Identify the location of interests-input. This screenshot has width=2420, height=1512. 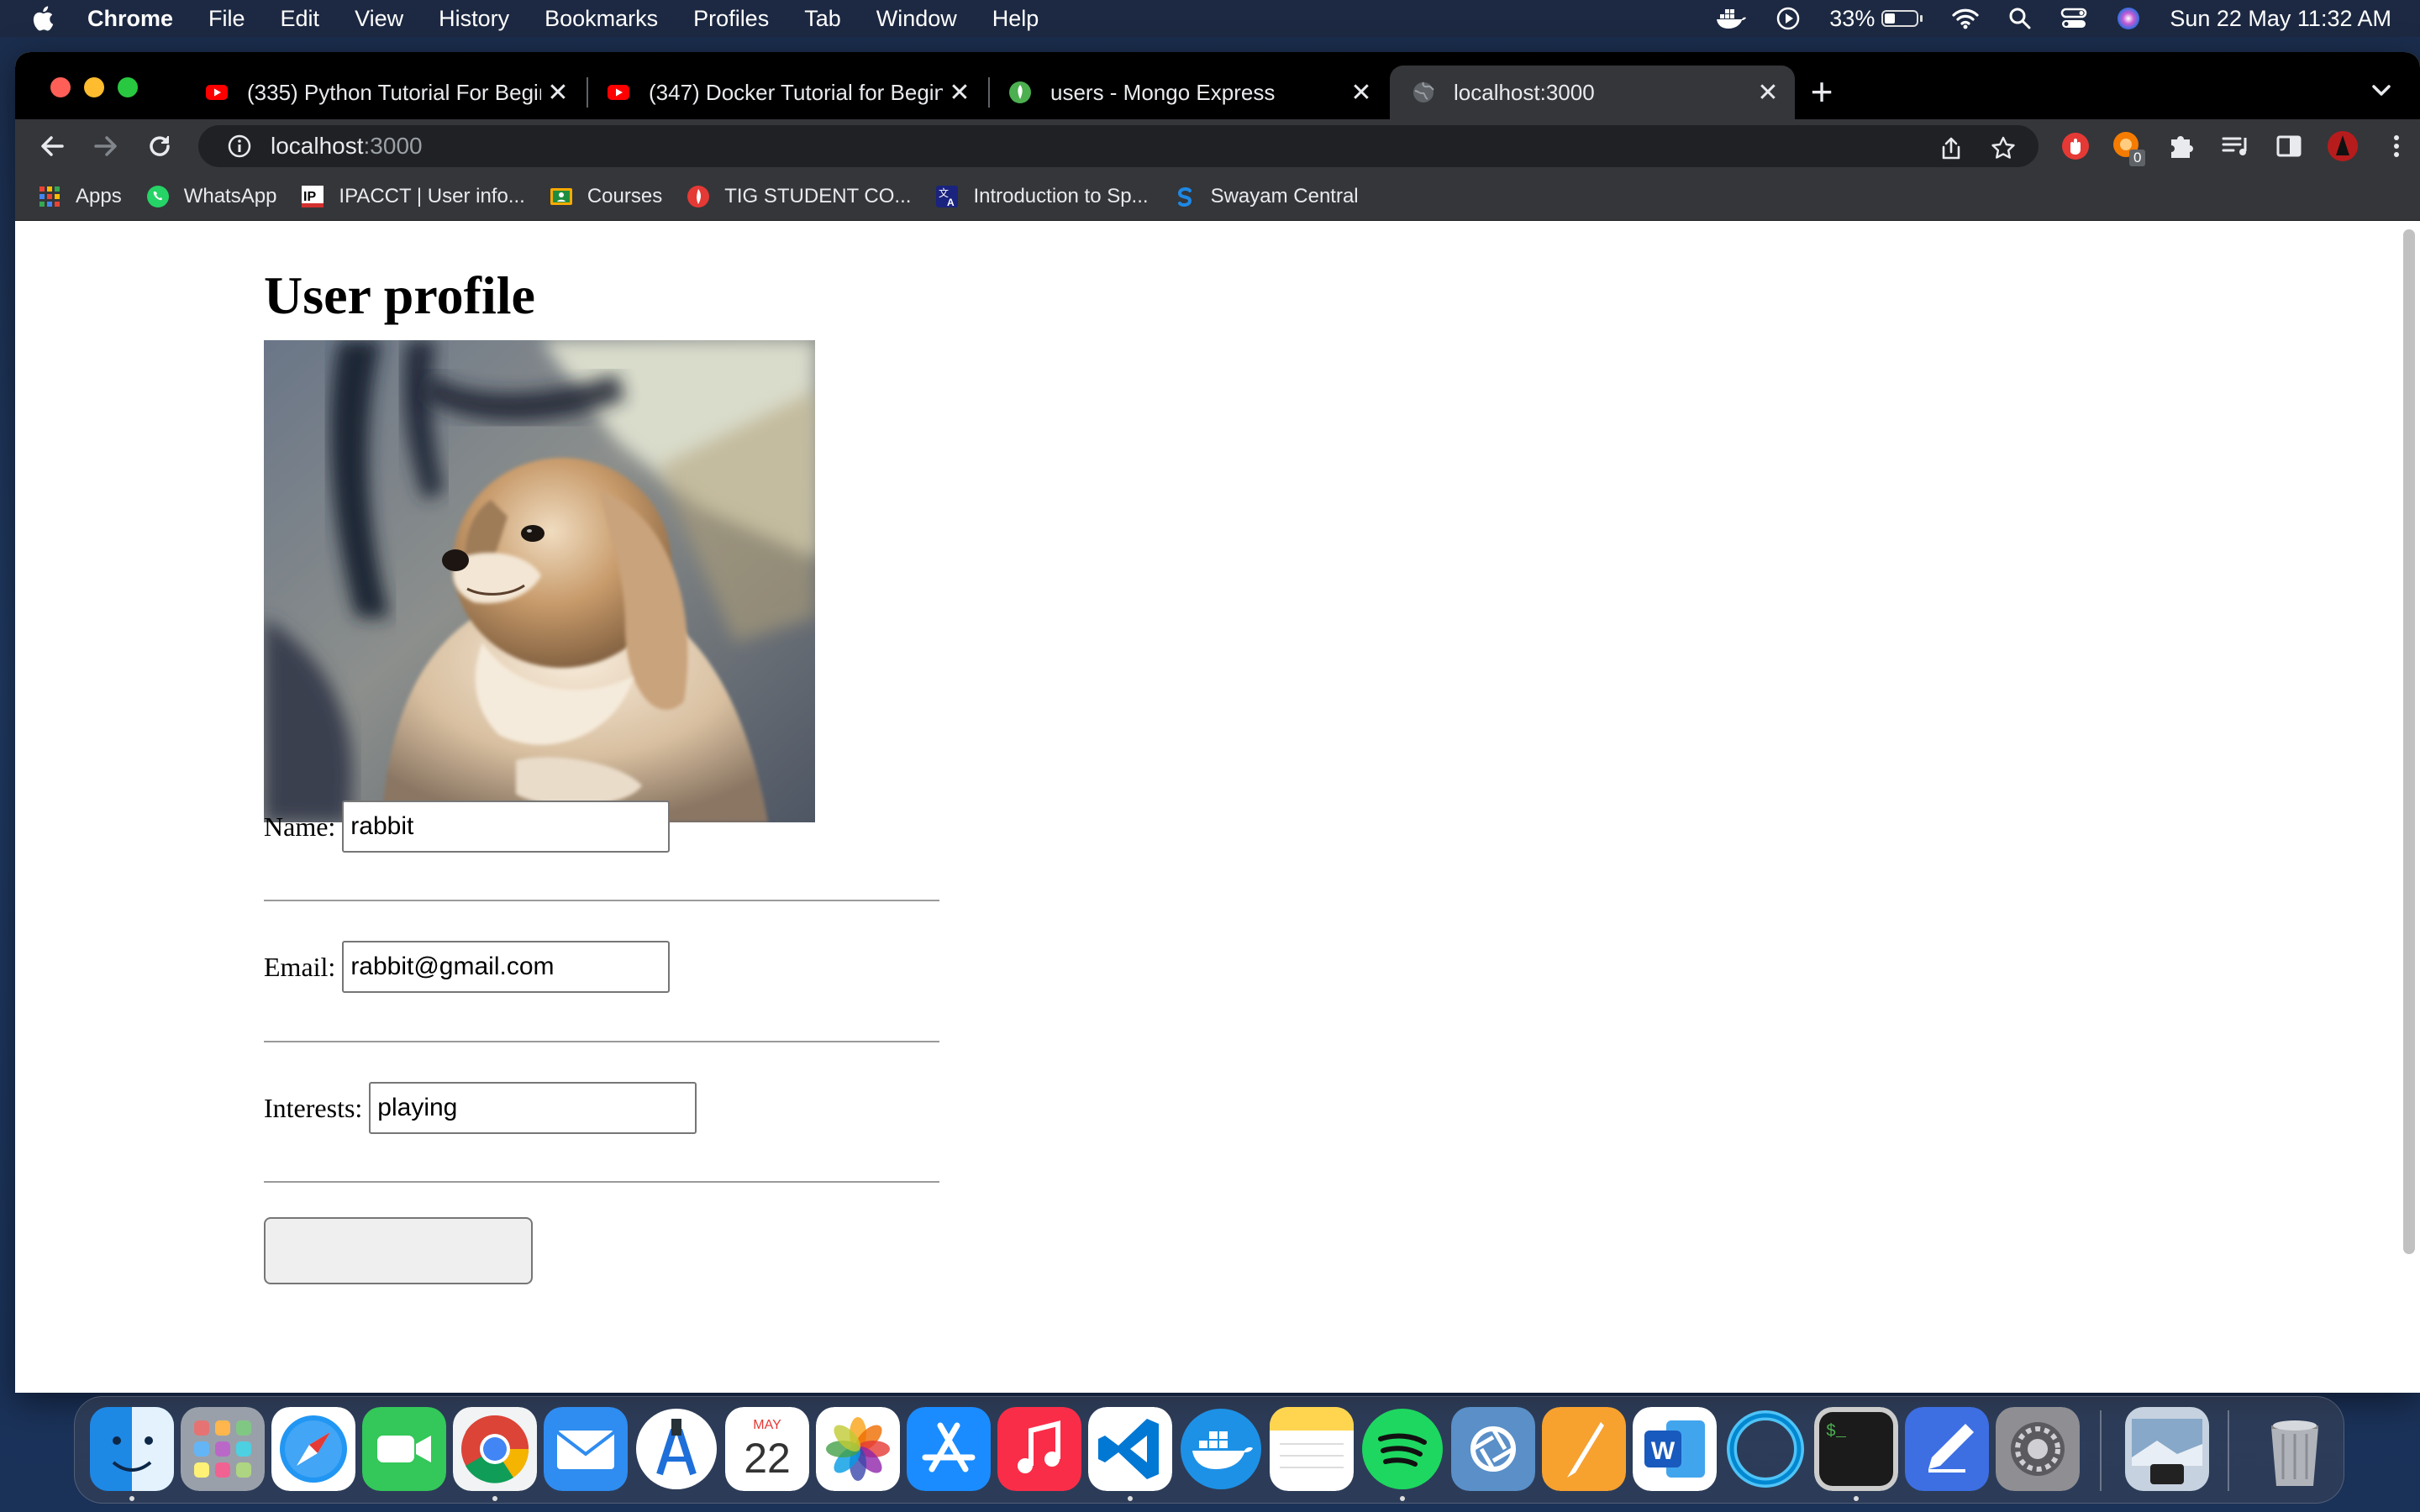
(533, 1108).